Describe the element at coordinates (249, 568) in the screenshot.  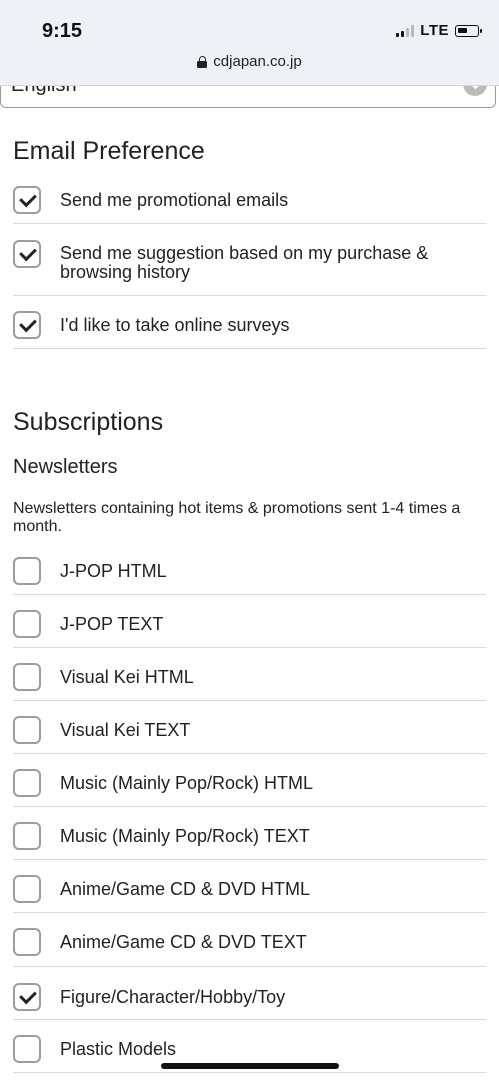
I see `newsletter-jpop-html: J-POP HTML` at that location.